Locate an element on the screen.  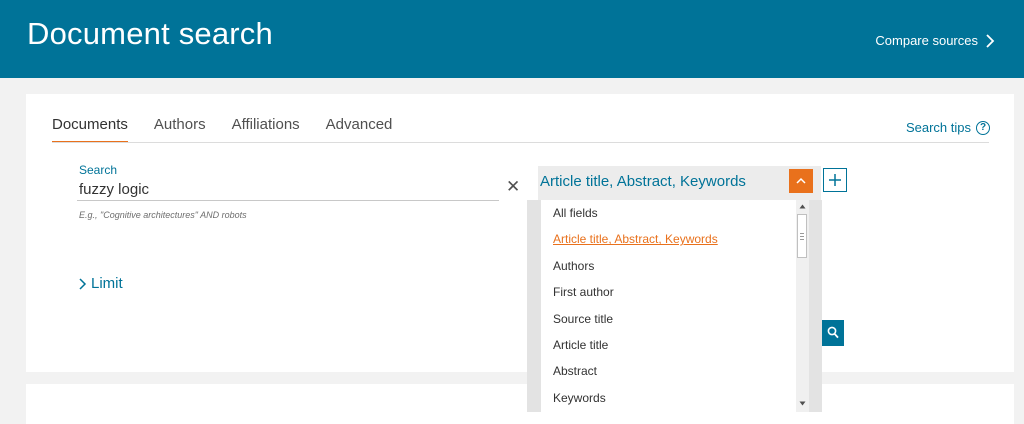
search-icon is located at coordinates (833, 332).